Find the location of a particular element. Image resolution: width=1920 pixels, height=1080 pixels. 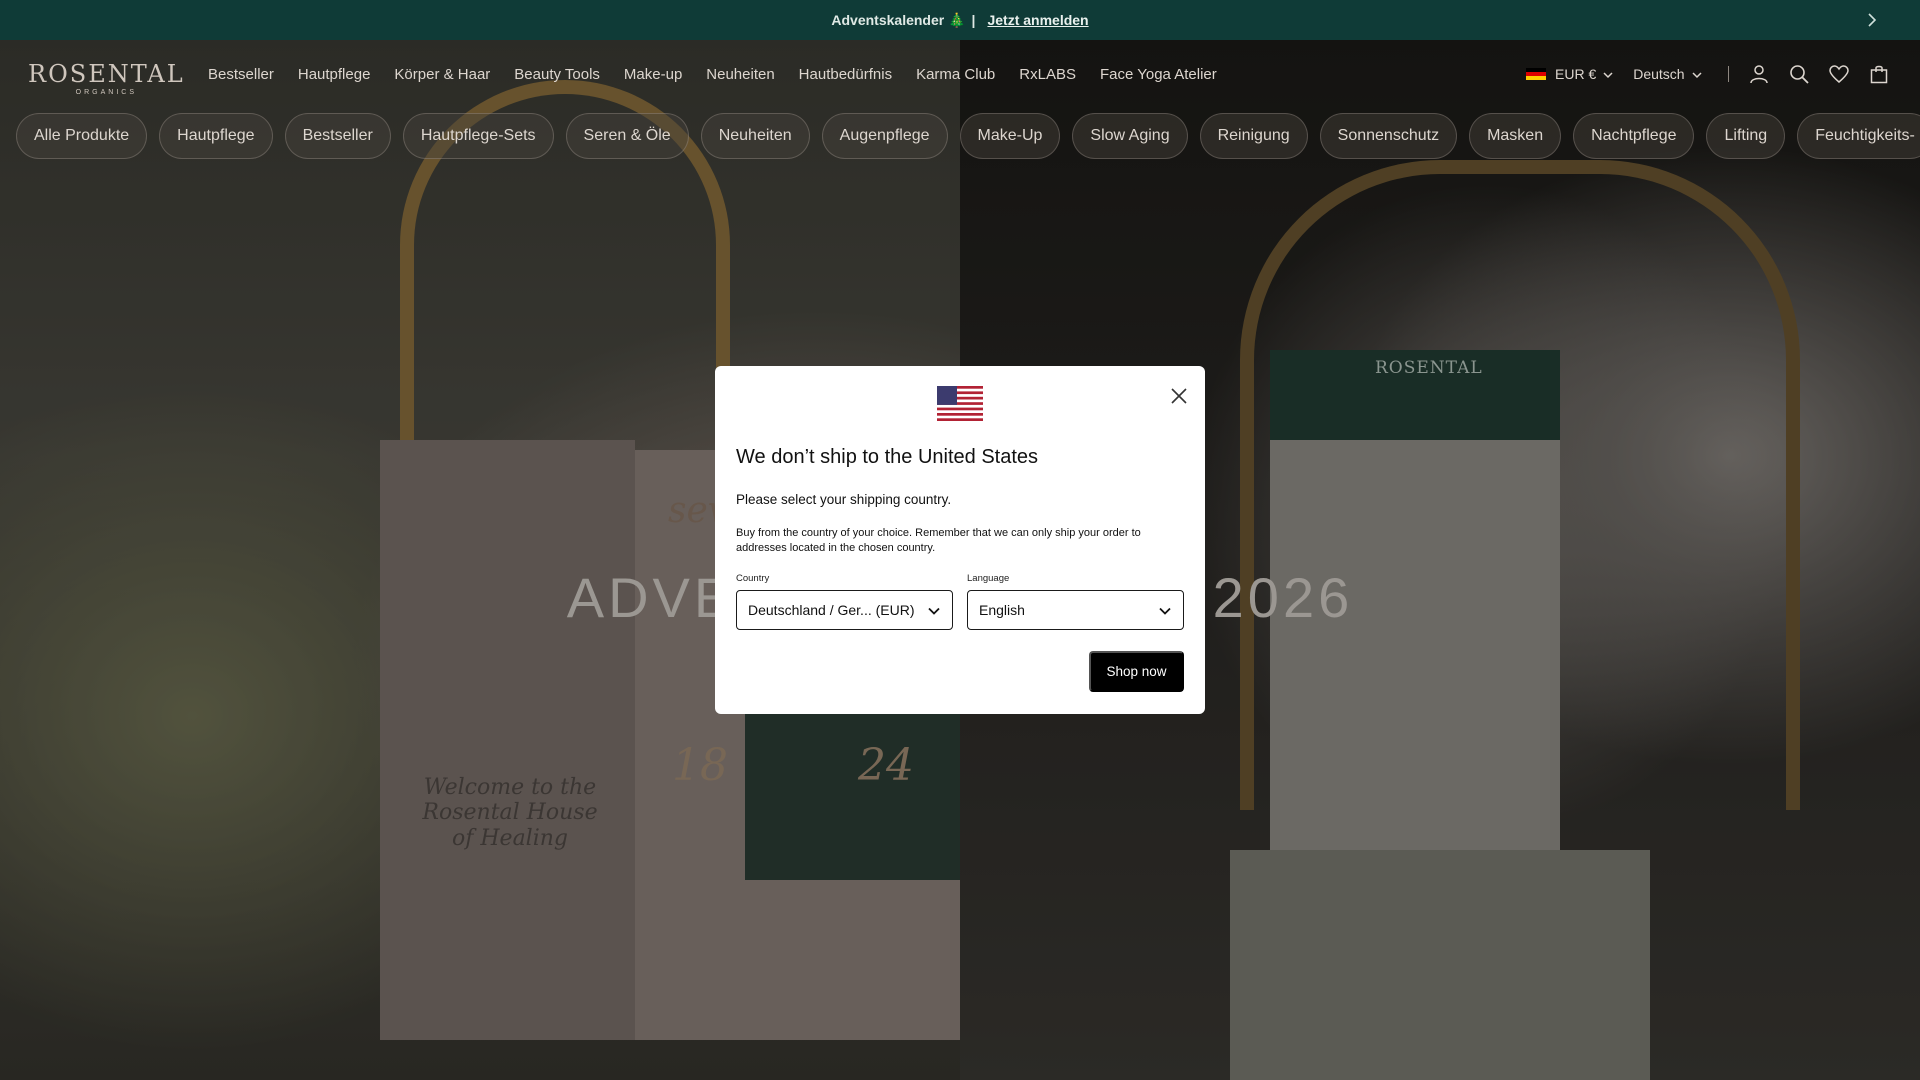

country-value: Deutschland / Ger... (EUR) is located at coordinates (831, 610).